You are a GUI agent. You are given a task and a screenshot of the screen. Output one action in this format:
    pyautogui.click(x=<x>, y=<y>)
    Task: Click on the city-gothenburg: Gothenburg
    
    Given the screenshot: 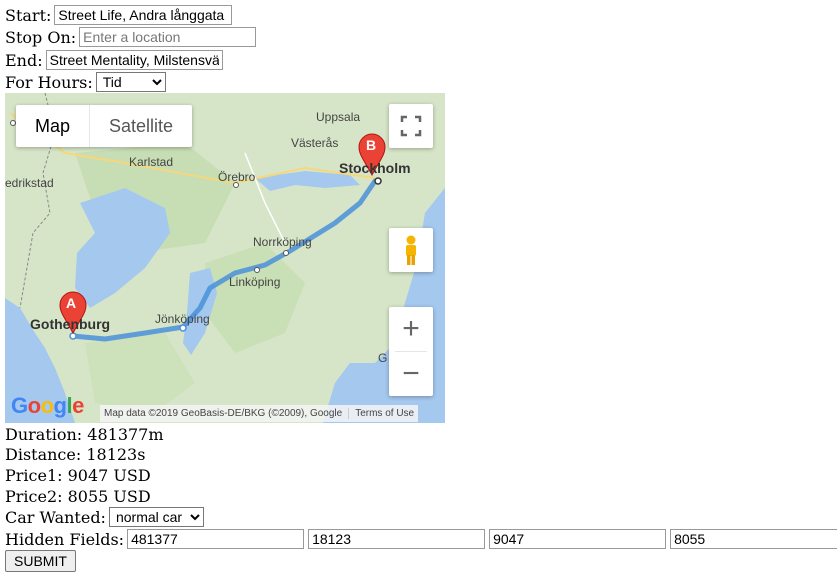 What is the action you would take?
    pyautogui.click(x=70, y=324)
    